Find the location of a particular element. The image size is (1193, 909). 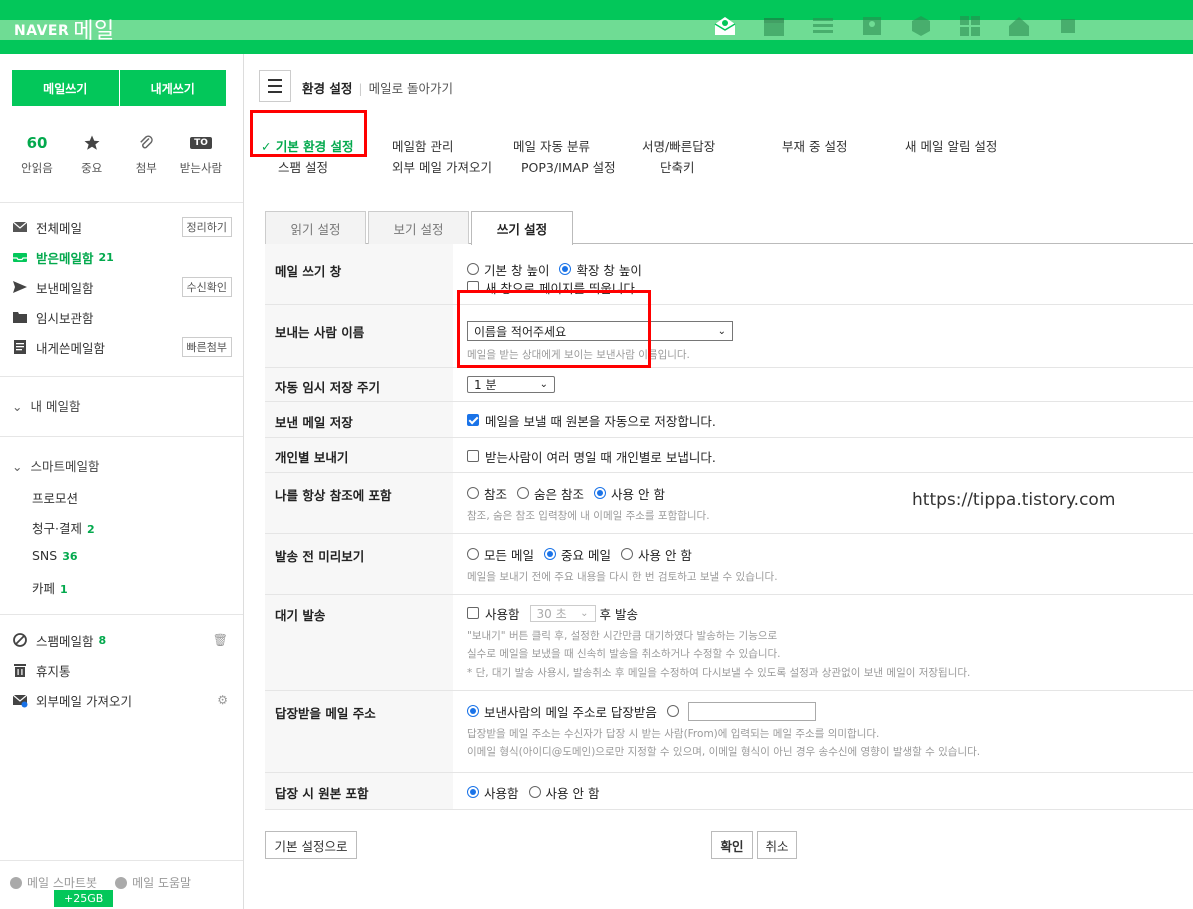

folder-all-label: 전체메일 is located at coordinates (59, 228).